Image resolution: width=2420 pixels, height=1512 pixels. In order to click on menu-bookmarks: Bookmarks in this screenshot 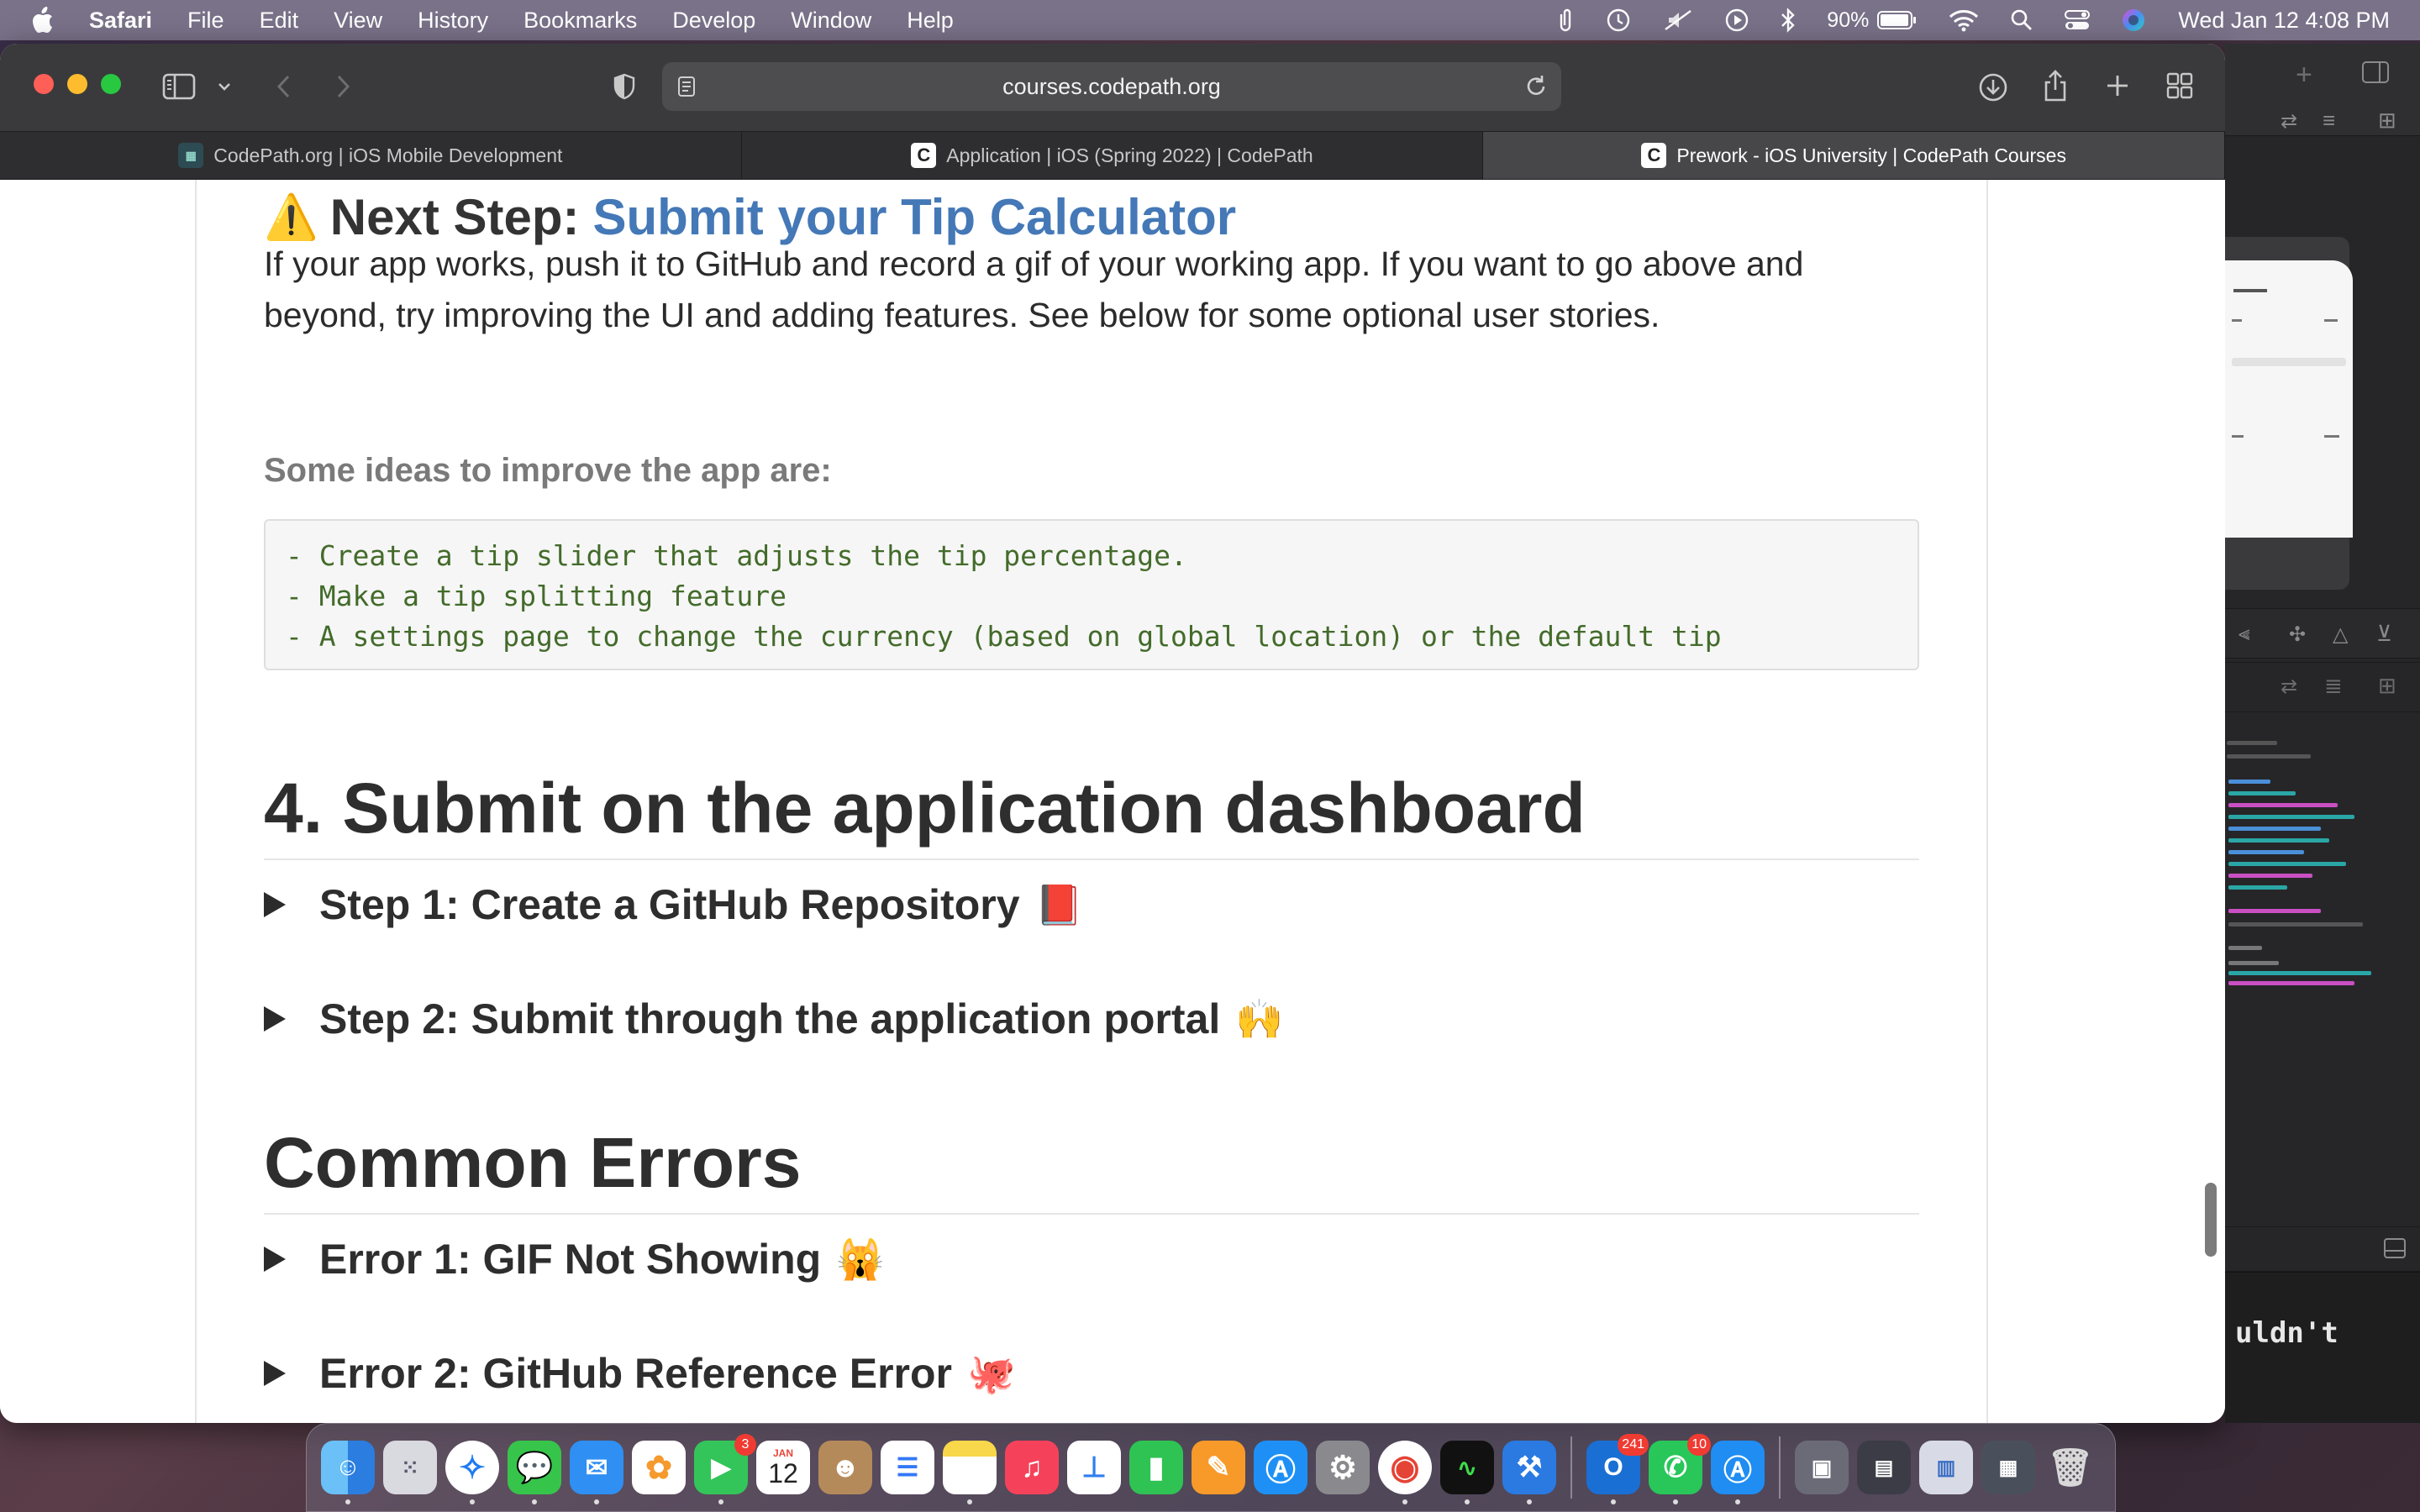, I will do `click(580, 21)`.